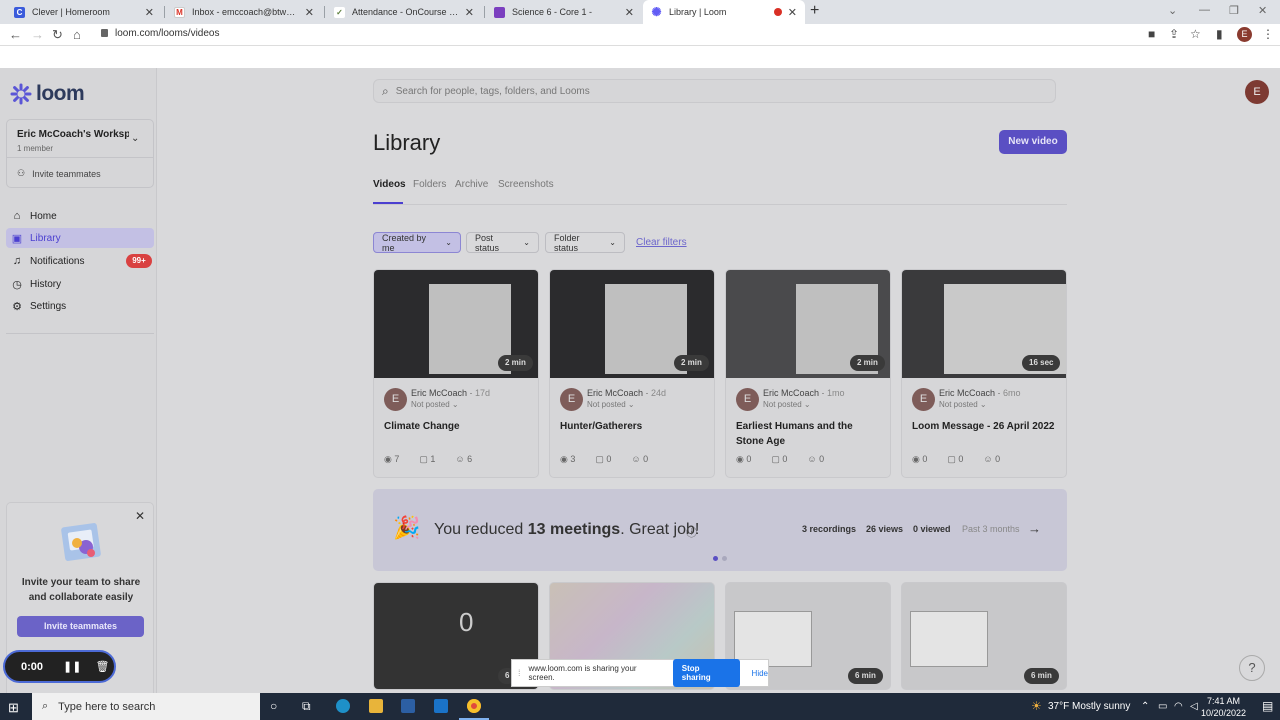 The width and height of the screenshot is (1280, 720). Describe the element at coordinates (408, 706) in the screenshot. I see `store-icon` at that location.